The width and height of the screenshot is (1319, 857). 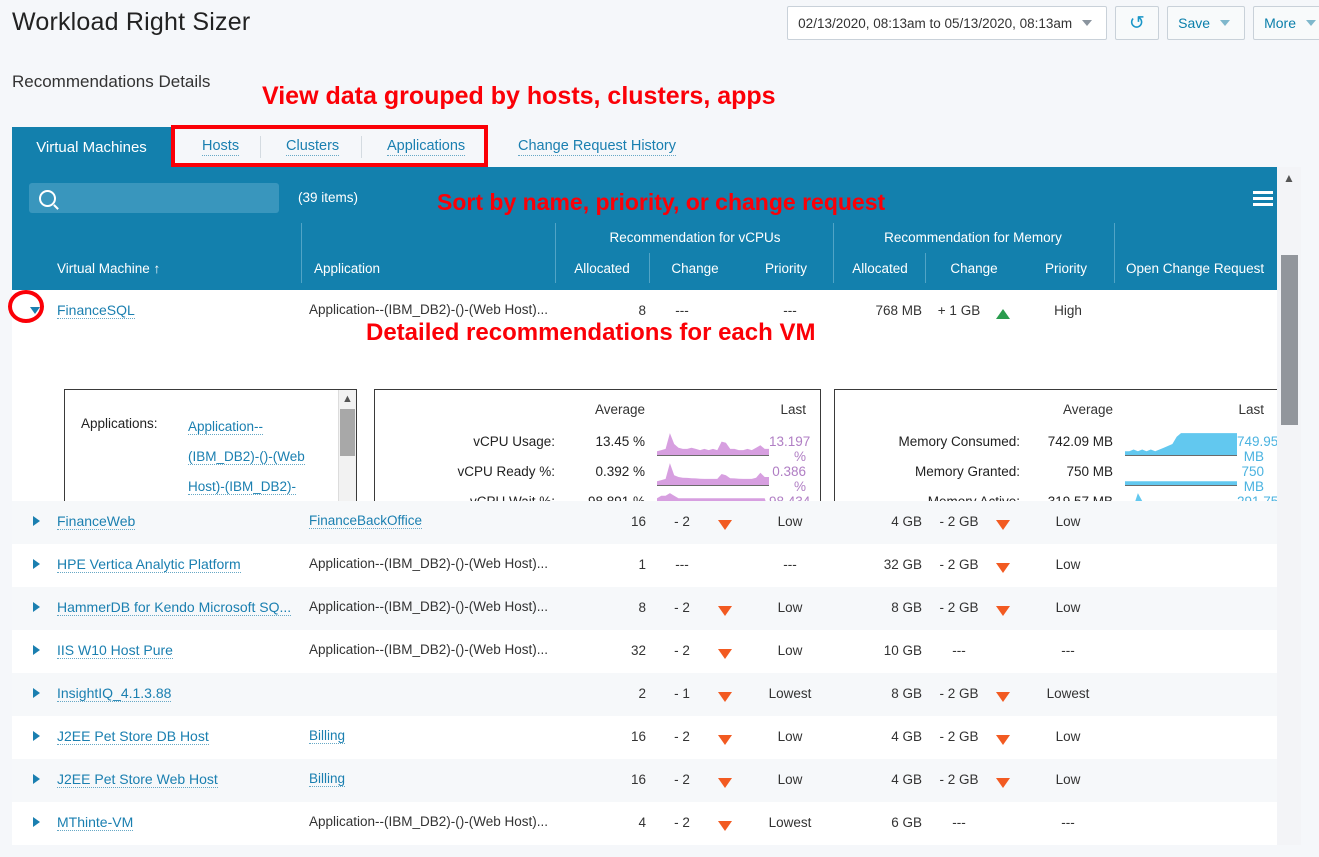 I want to click on cell-mem-change: ---, so click(x=959, y=822).